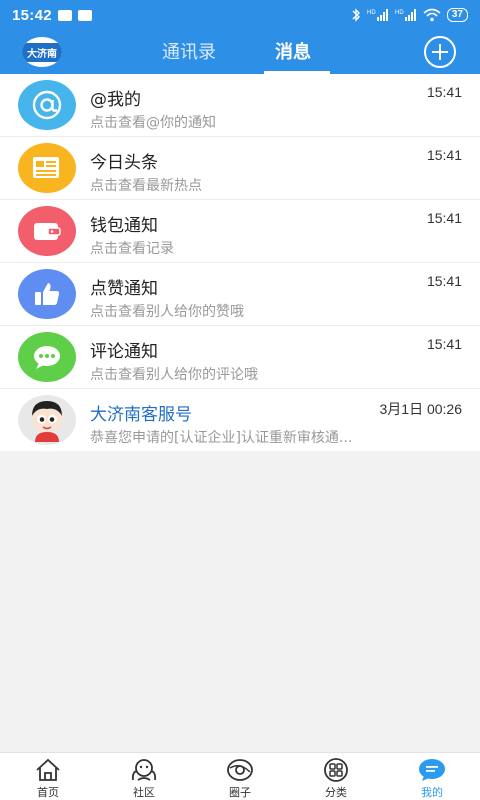 This screenshot has width=480, height=800. I want to click on nav-label: 首页, so click(48, 792).